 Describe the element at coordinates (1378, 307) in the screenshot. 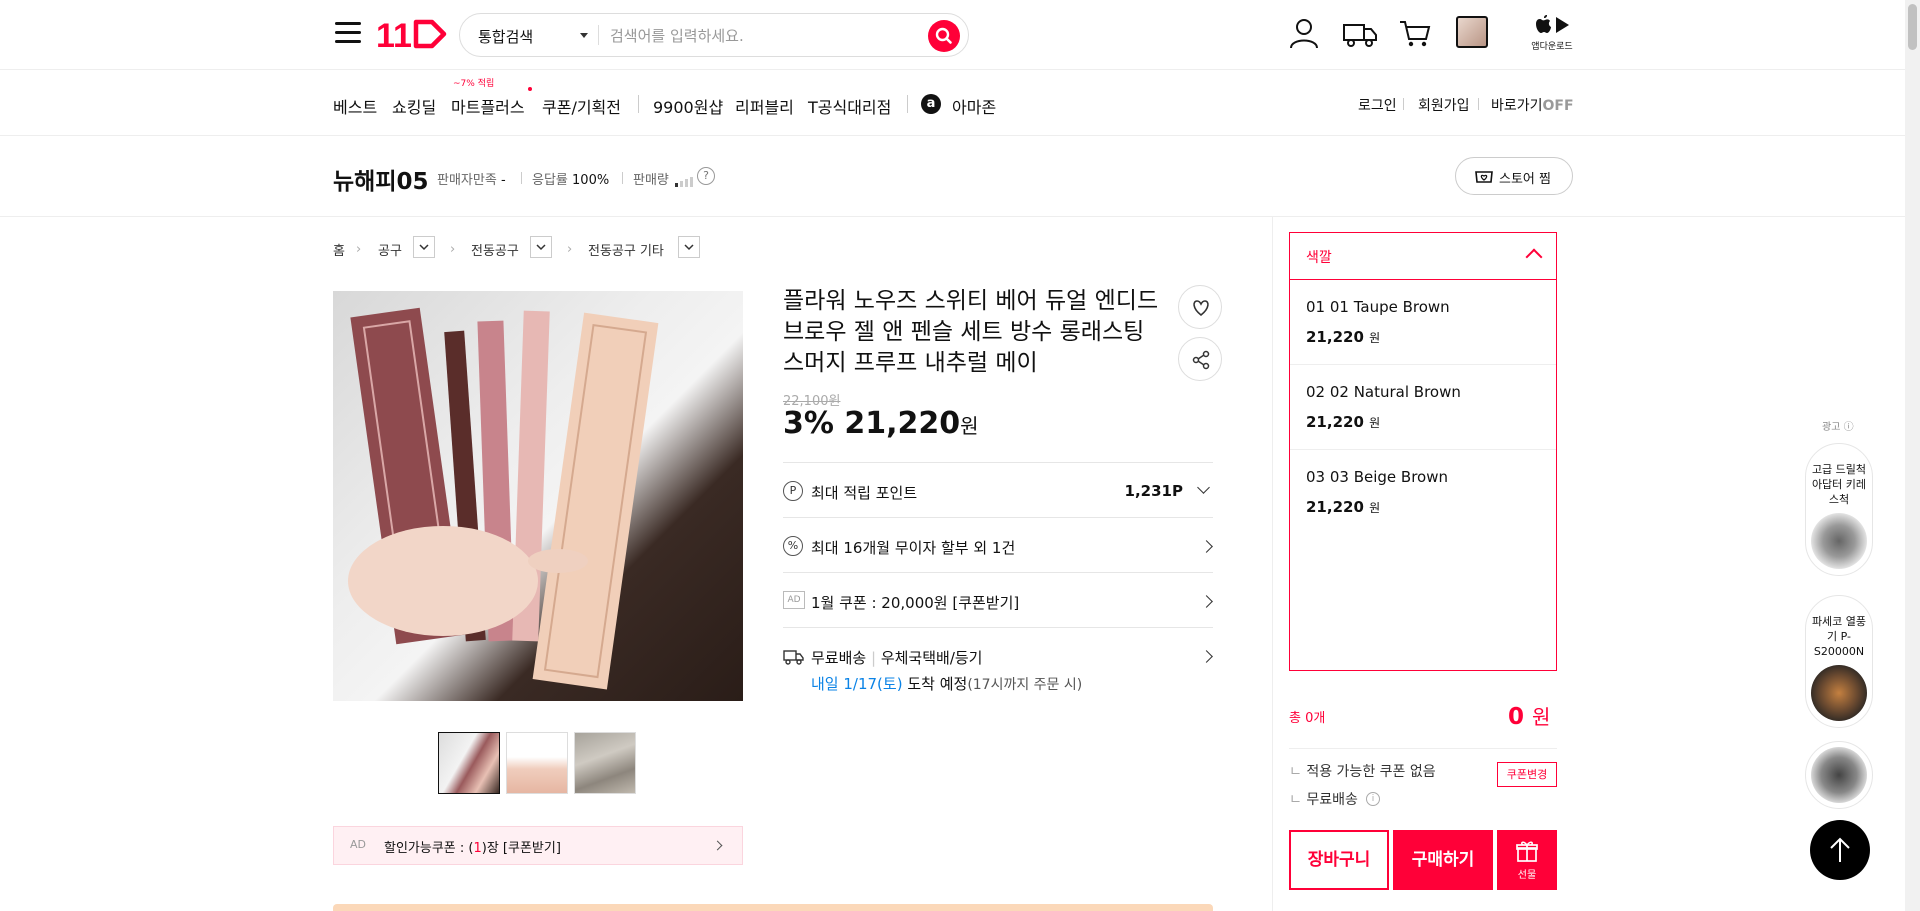

I see `option-name: 01 01 Taupe Brown` at that location.